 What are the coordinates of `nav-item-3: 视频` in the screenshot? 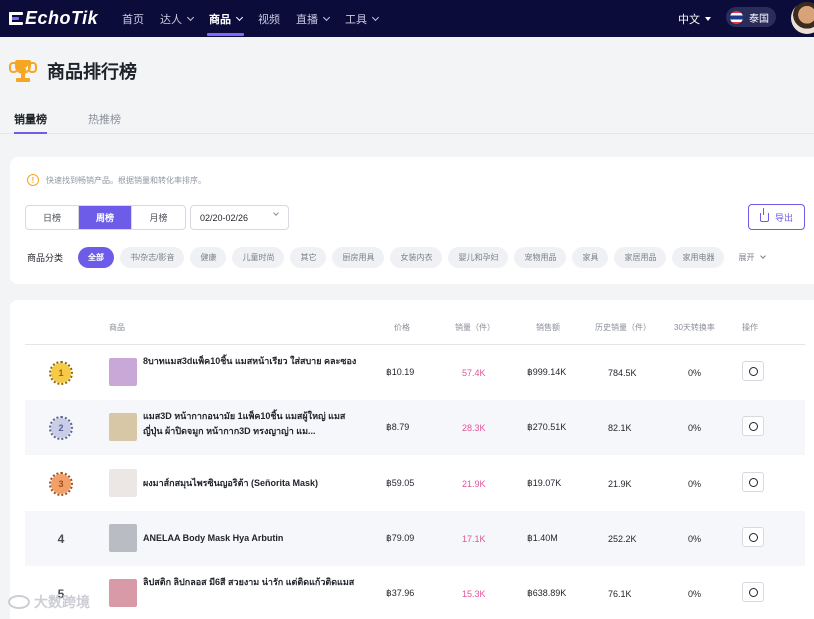 It's located at (269, 18).